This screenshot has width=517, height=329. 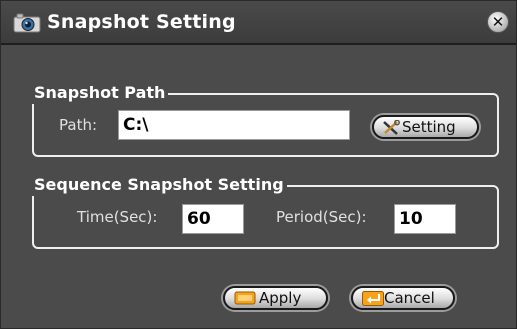 I want to click on path-input: C:\, so click(x=234, y=125).